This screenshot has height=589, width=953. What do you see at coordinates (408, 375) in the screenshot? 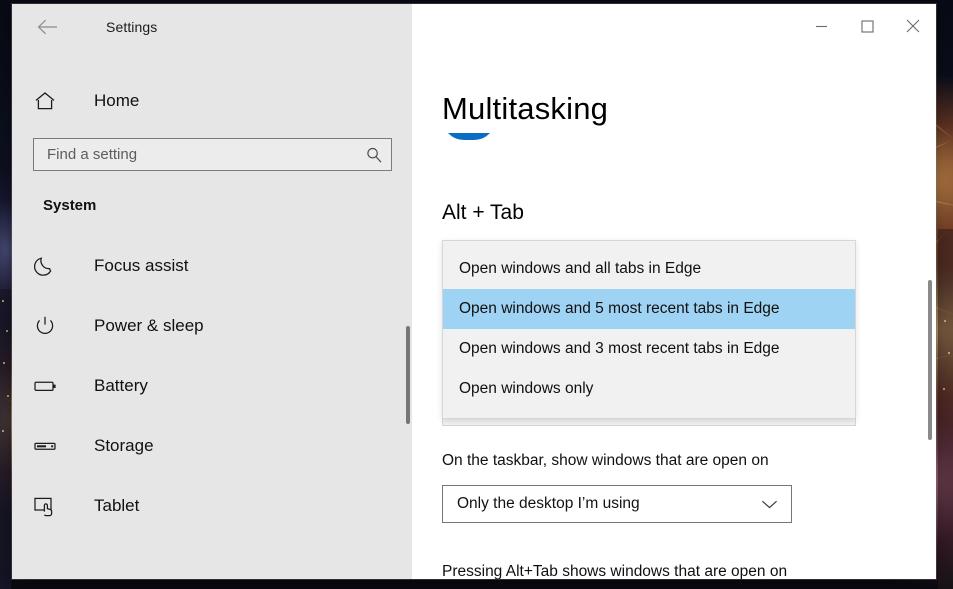
I see `sidebar-scrollbar` at bounding box center [408, 375].